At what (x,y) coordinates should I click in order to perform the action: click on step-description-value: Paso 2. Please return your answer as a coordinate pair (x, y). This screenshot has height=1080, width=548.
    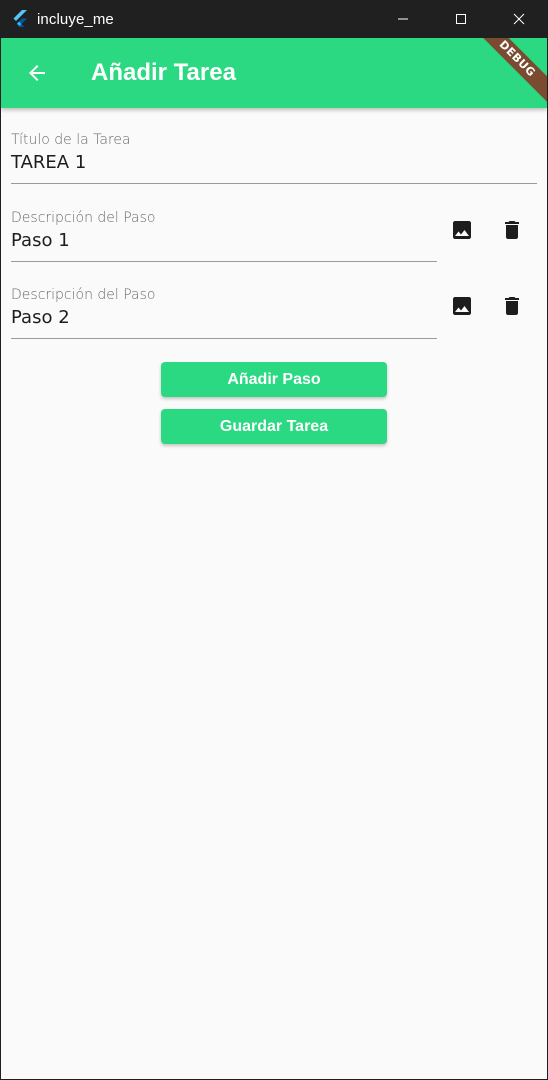
    Looking at the image, I should click on (224, 317).